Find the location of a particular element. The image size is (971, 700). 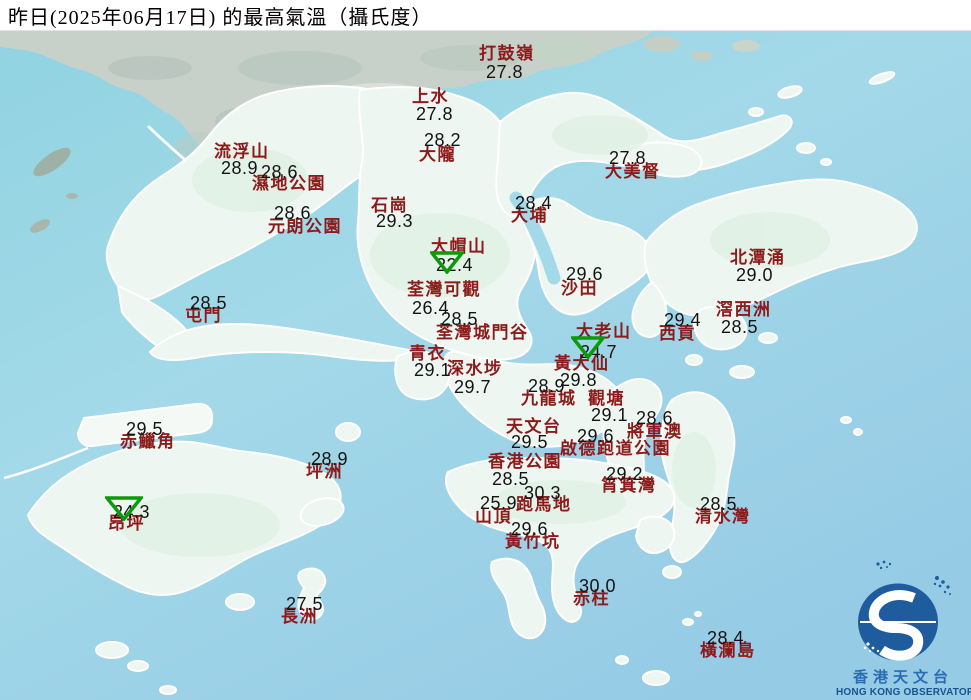

hko-logo: 香港天文台 HONG KONG OBSERVATORY is located at coordinates (903, 627).